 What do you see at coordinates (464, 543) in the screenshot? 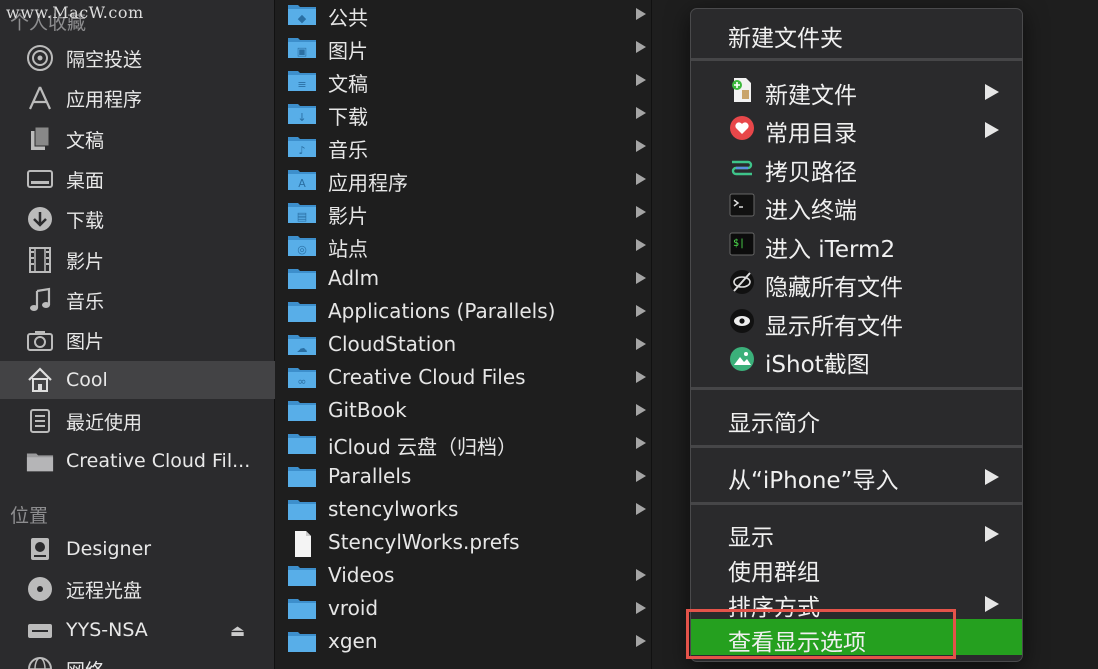
I see `list-item: StencylWorks.prefs` at bounding box center [464, 543].